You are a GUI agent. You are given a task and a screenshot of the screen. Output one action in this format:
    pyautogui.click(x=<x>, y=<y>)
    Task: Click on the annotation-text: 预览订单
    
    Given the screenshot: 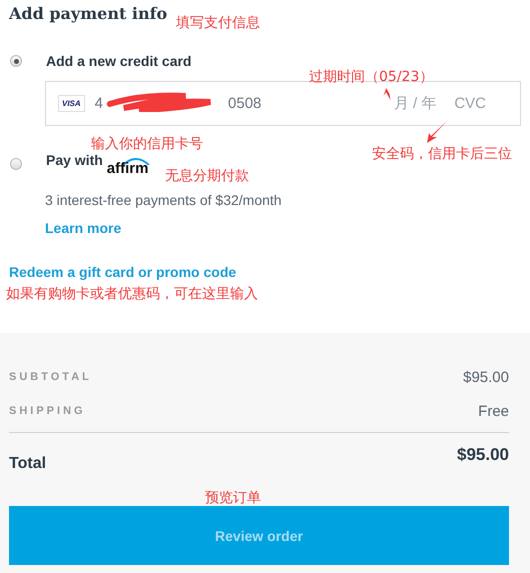 What is the action you would take?
    pyautogui.click(x=233, y=498)
    